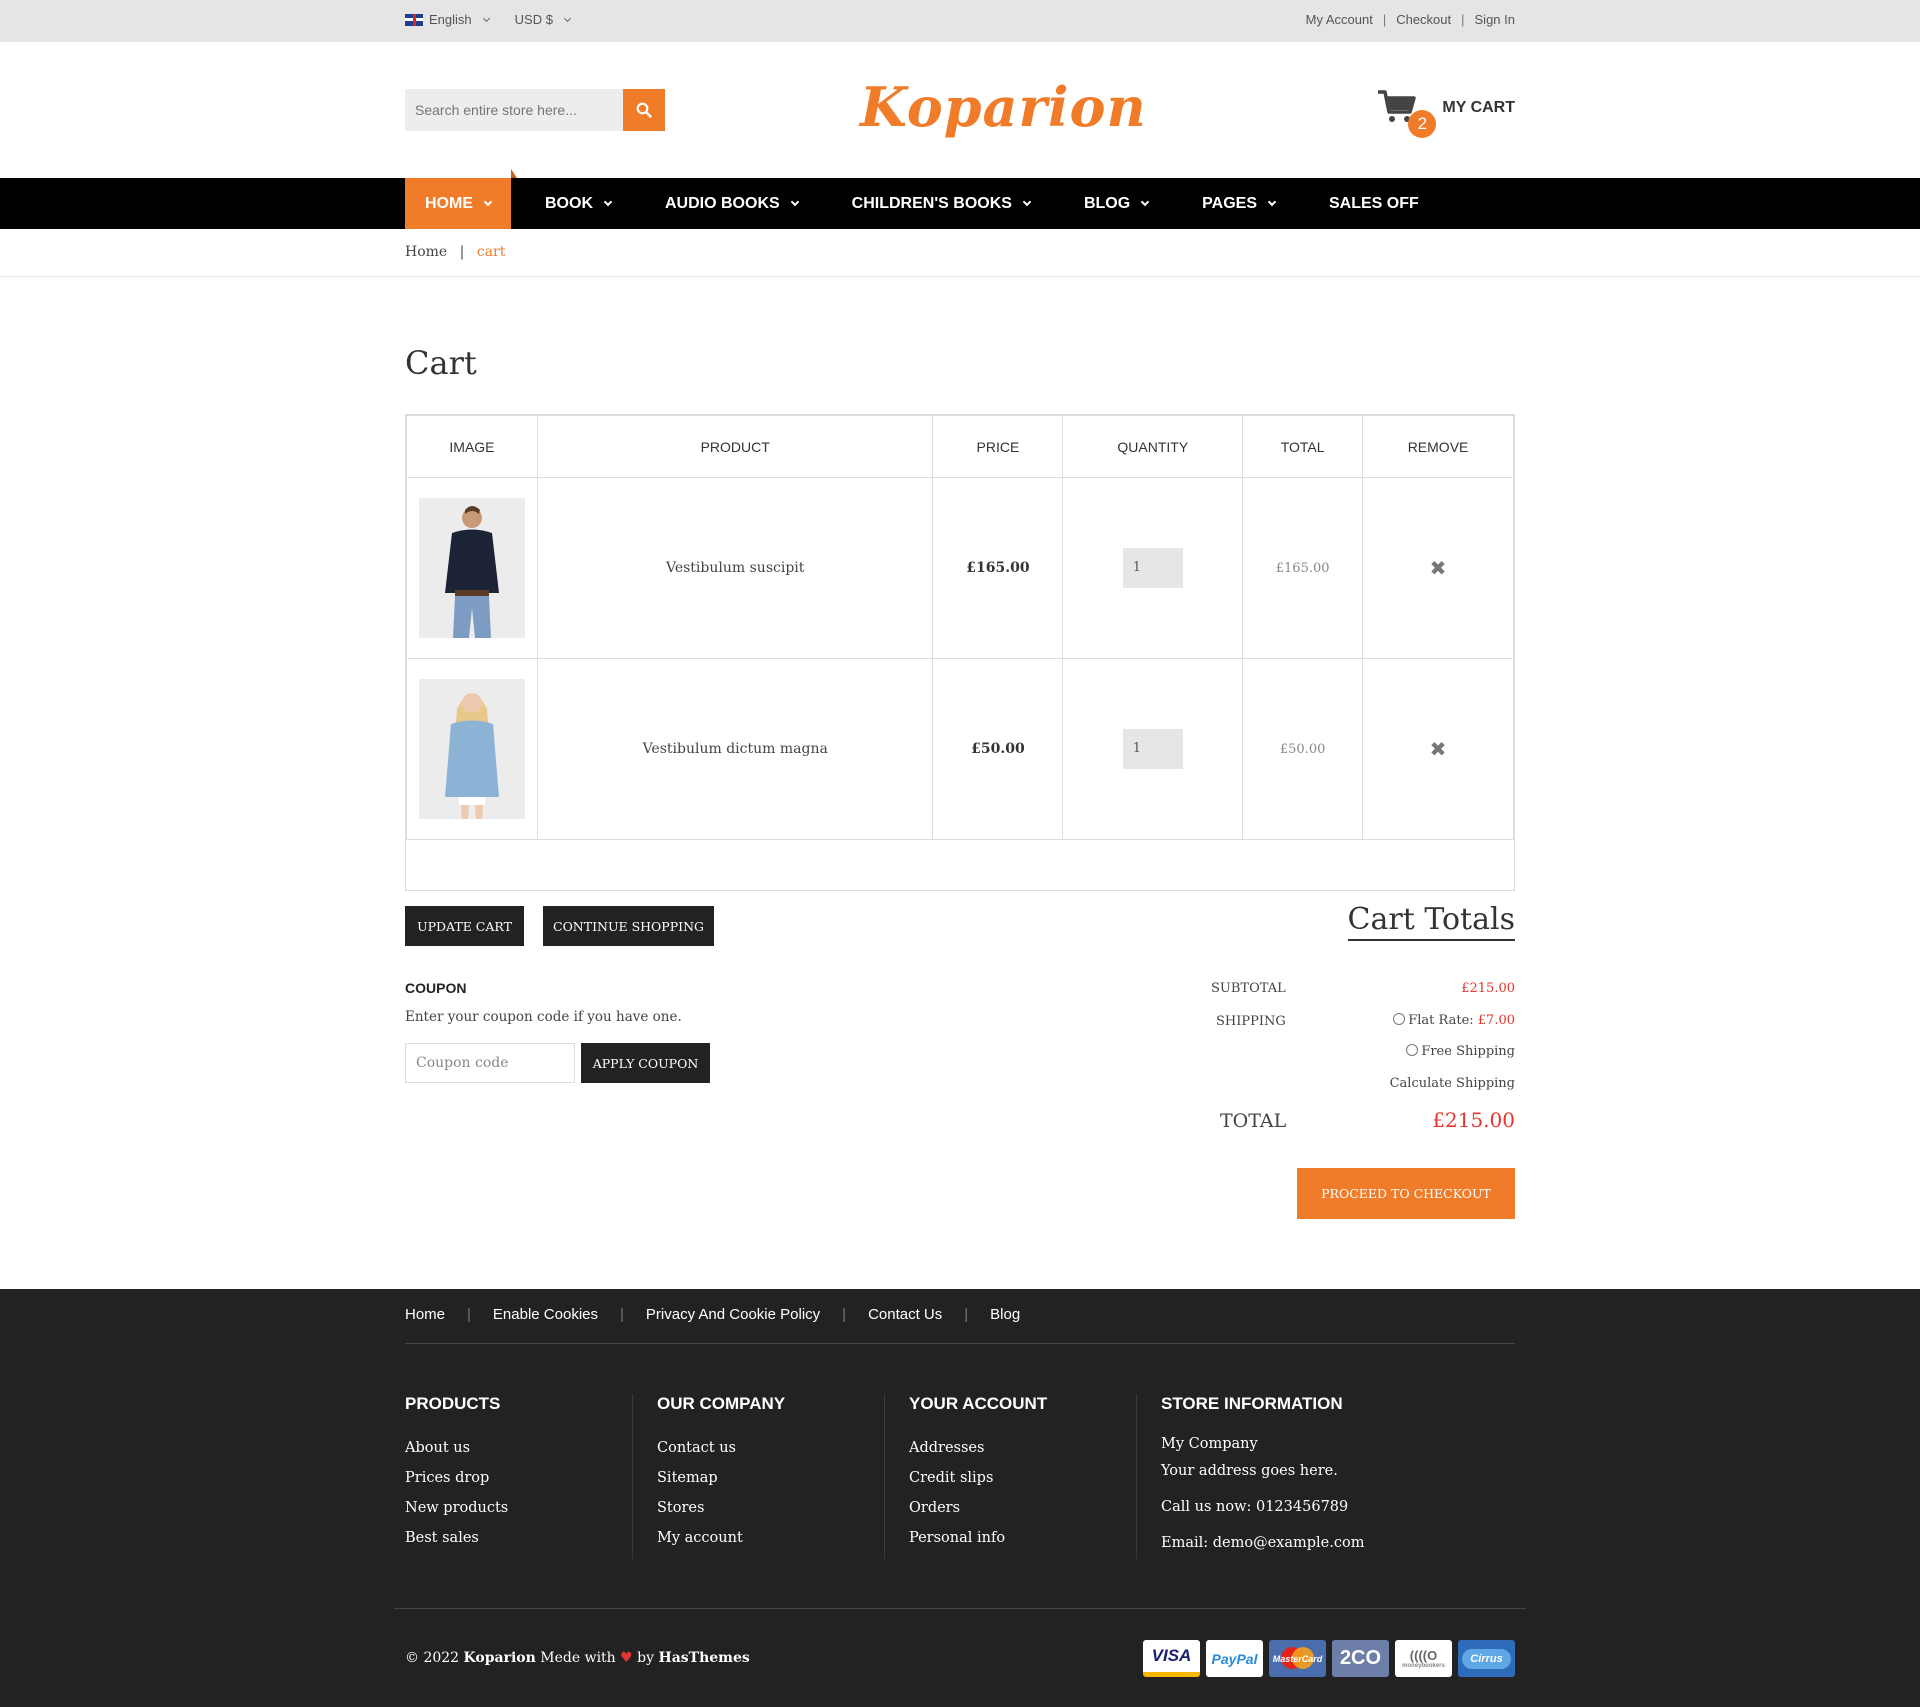 Image resolution: width=1920 pixels, height=1707 pixels. What do you see at coordinates (777, 1515) in the screenshot?
I see `footer-link: Stores` at bounding box center [777, 1515].